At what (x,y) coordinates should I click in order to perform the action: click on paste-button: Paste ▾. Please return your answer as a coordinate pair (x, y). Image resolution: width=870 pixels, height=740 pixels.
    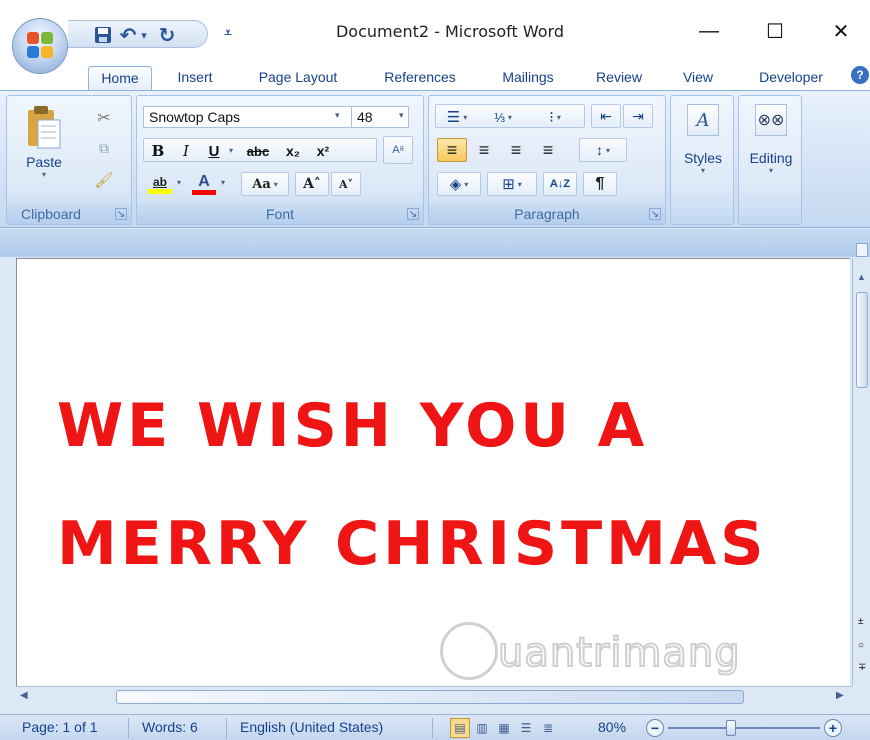
    Looking at the image, I should click on (44, 141).